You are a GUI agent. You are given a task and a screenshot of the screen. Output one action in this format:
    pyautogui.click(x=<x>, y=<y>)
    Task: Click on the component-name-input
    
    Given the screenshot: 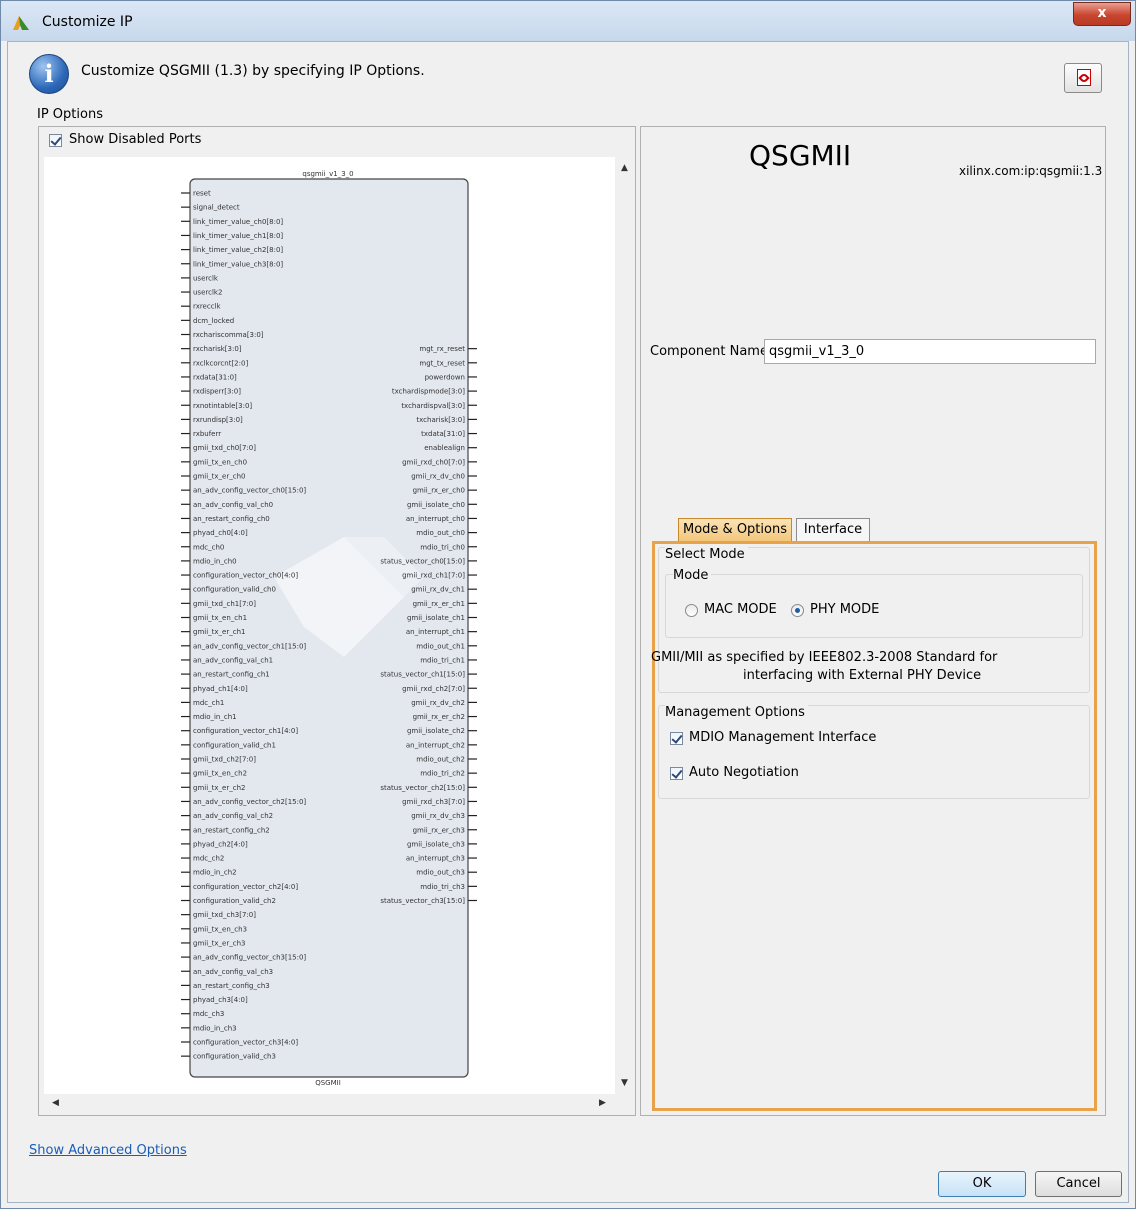 What is the action you would take?
    pyautogui.click(x=930, y=351)
    